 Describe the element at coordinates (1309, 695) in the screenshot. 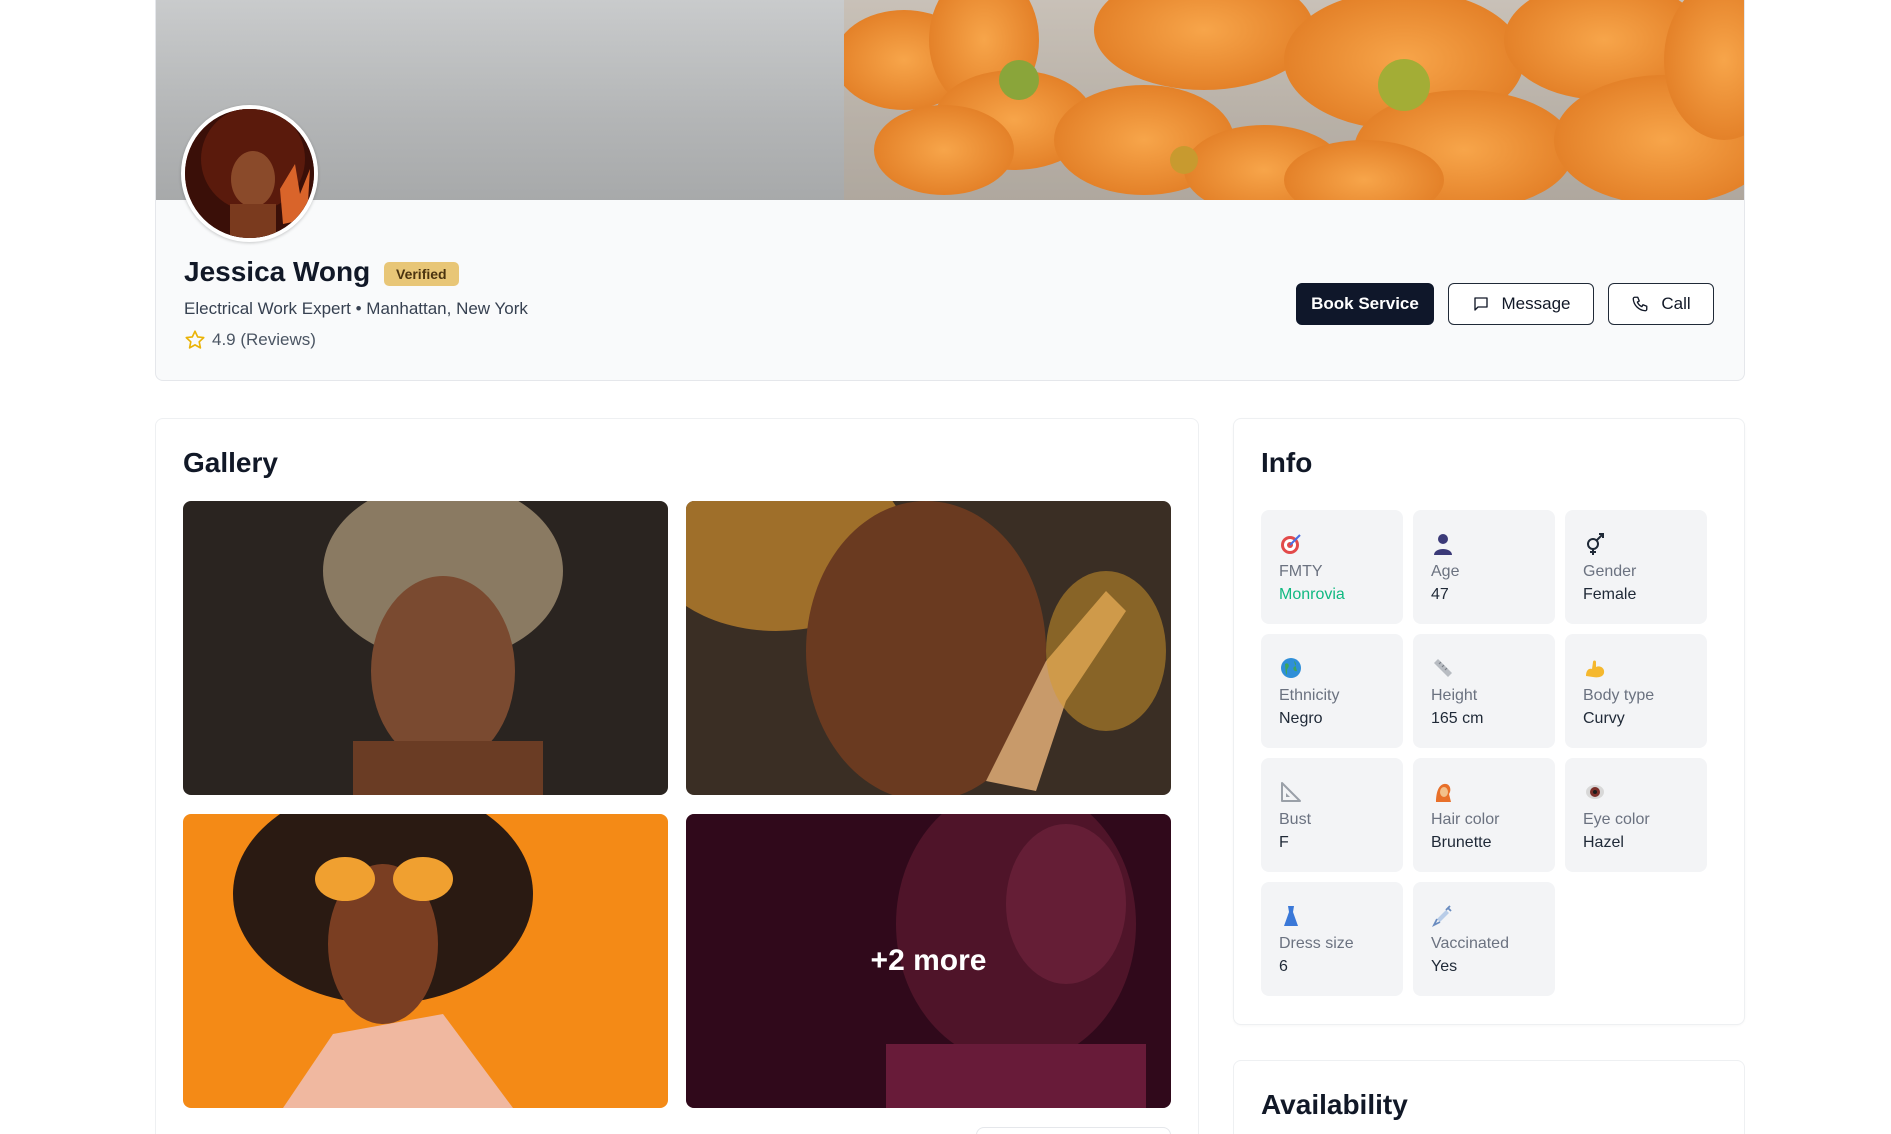

I see `info-label: Ethnicity` at that location.